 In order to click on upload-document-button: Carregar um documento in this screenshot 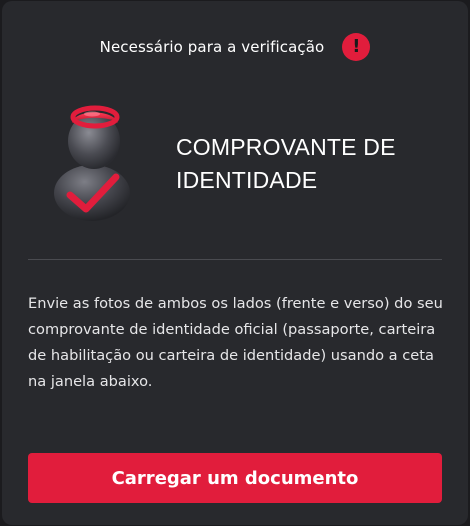, I will do `click(235, 478)`.